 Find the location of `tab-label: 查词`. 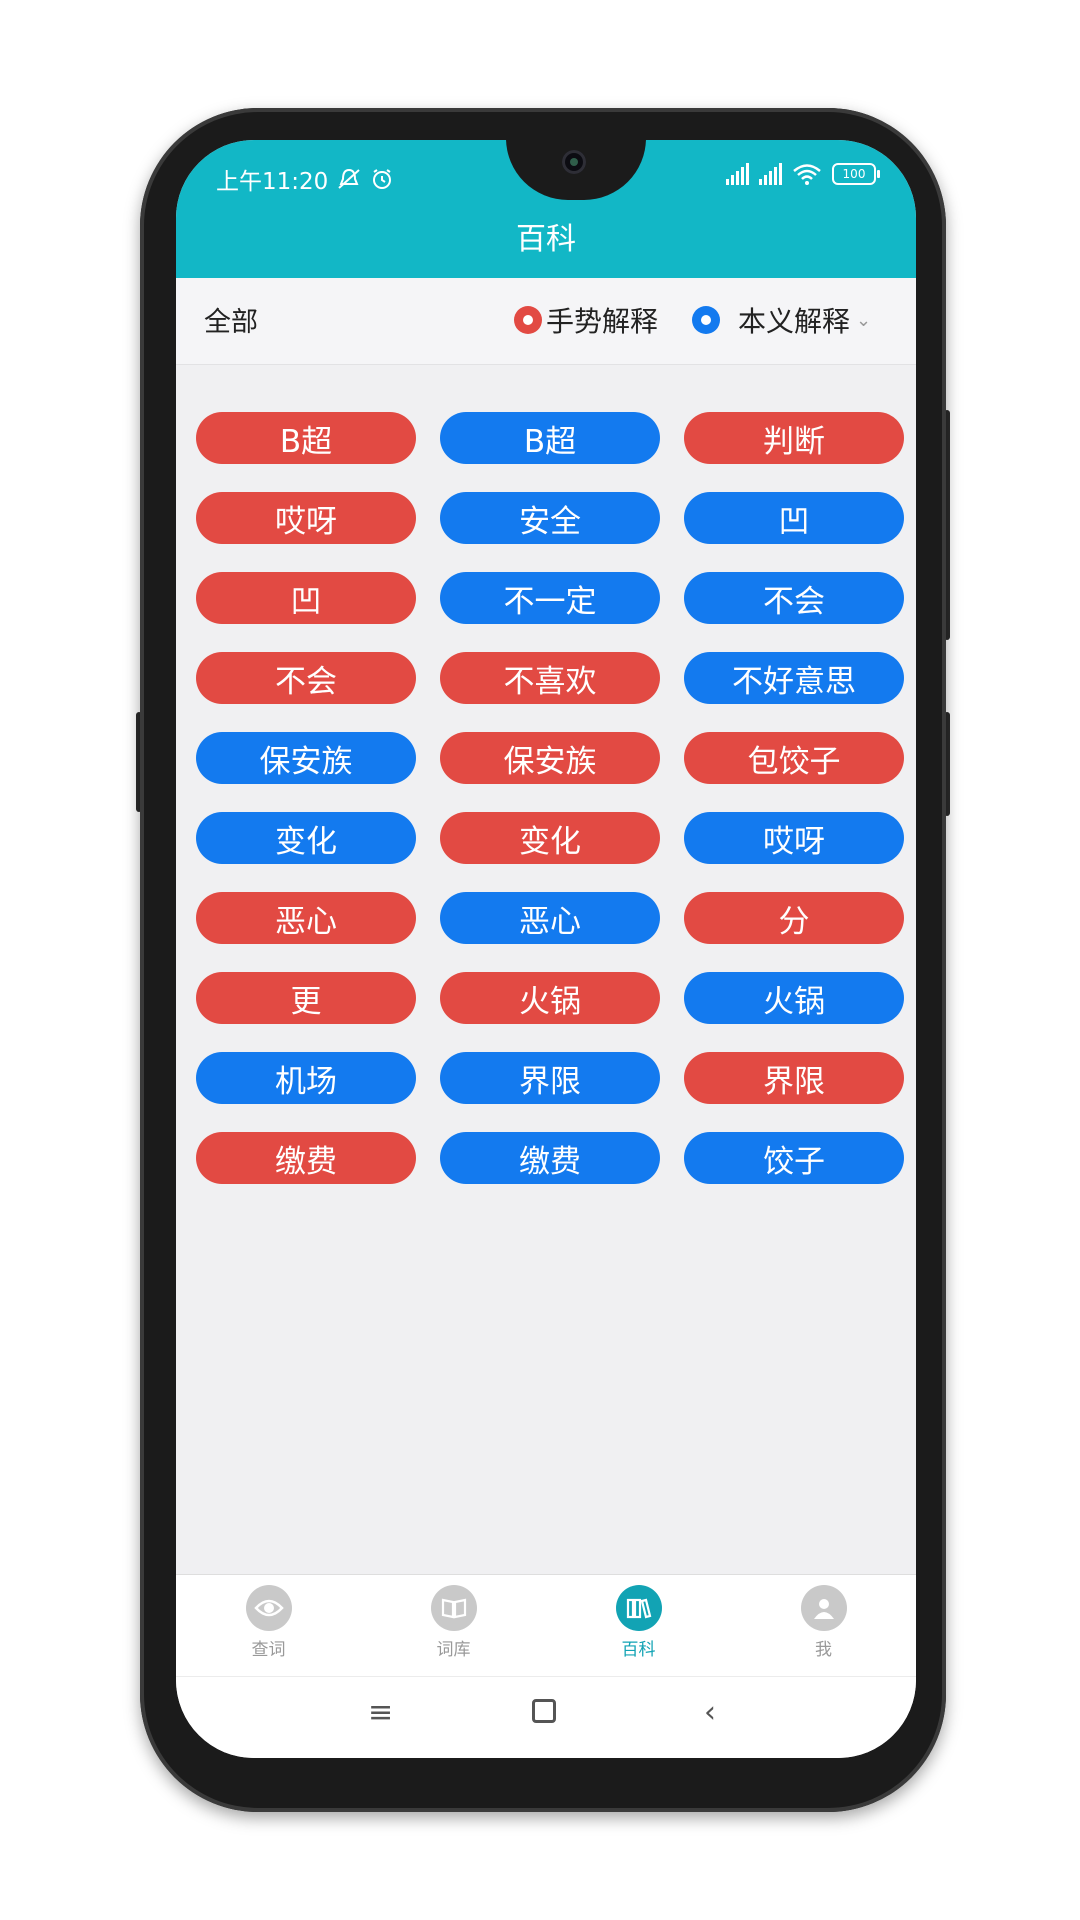

tab-label: 查词 is located at coordinates (268, 1650).